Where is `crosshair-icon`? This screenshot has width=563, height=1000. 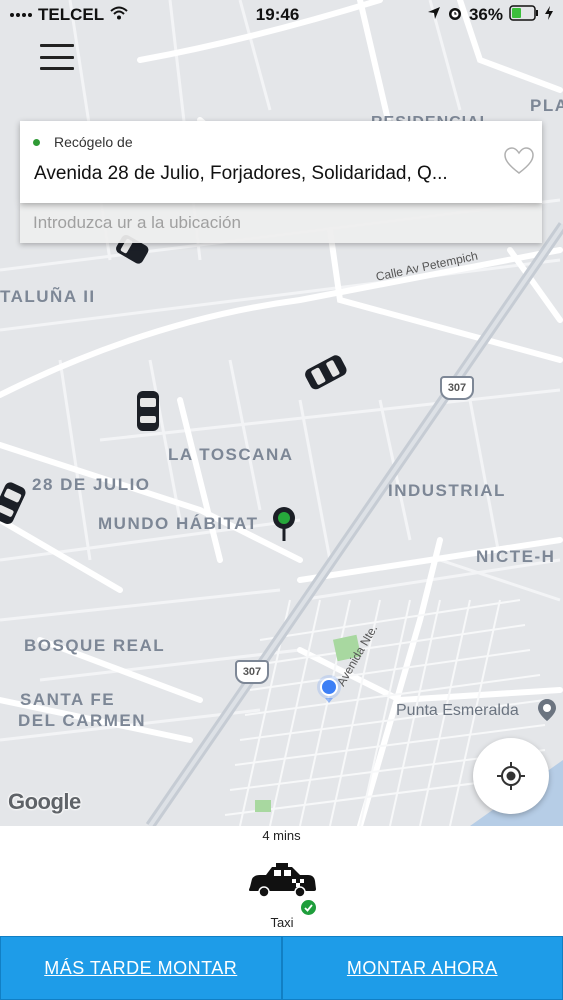
crosshair-icon is located at coordinates (511, 776).